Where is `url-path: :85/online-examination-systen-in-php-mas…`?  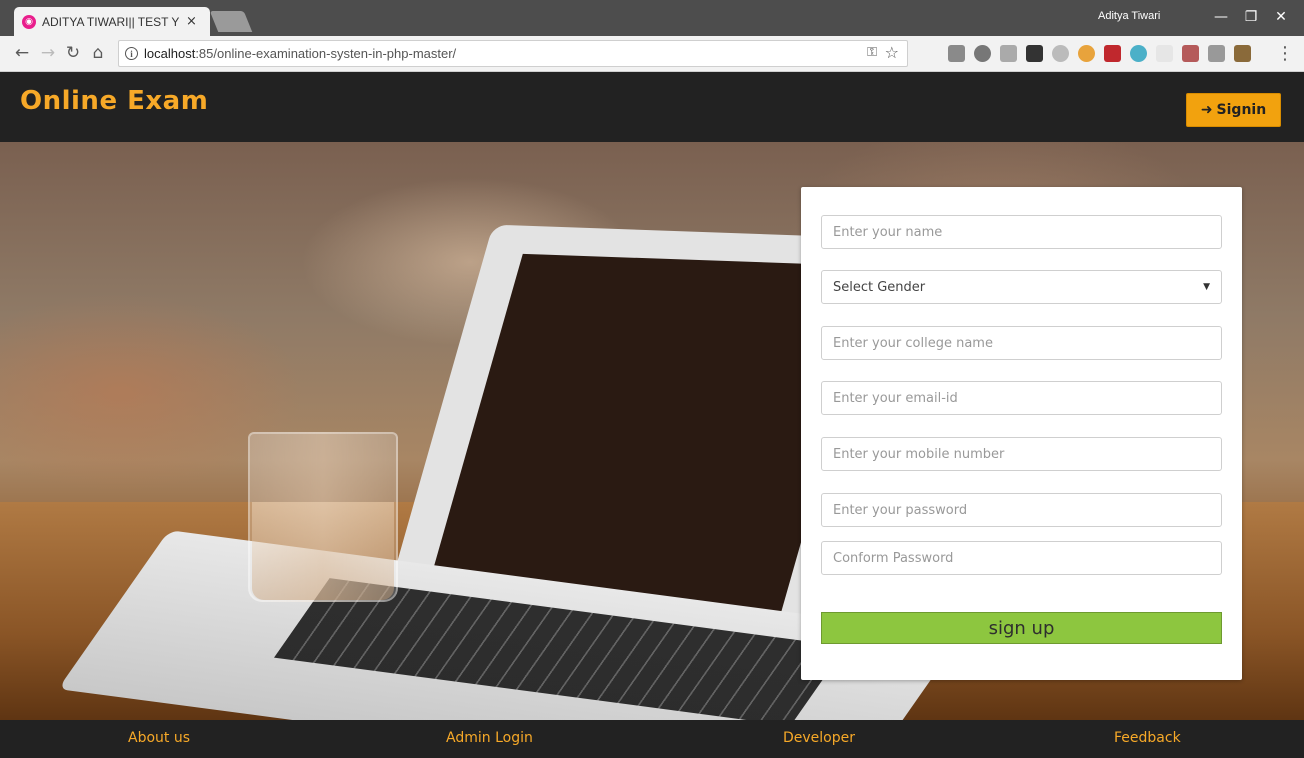
url-path: :85/online-examination-systen-in-php-mas… is located at coordinates (326, 53).